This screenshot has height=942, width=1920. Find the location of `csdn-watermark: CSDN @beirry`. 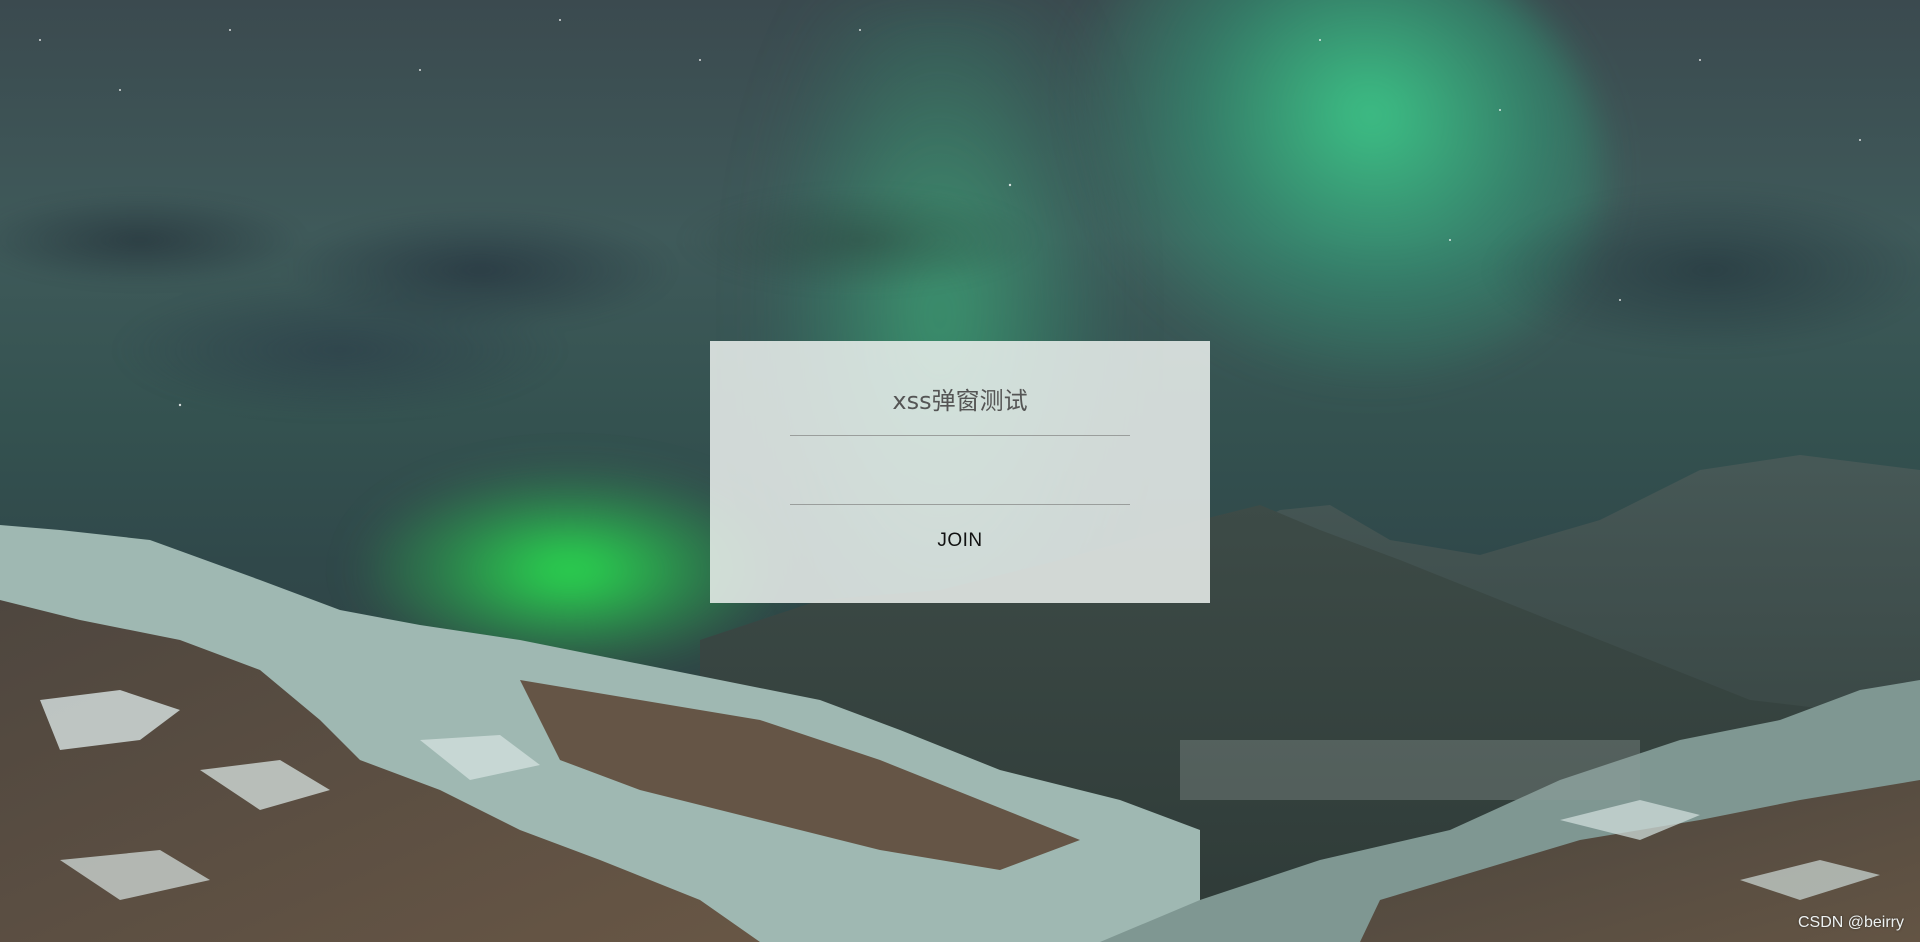

csdn-watermark: CSDN @beirry is located at coordinates (1850, 922).